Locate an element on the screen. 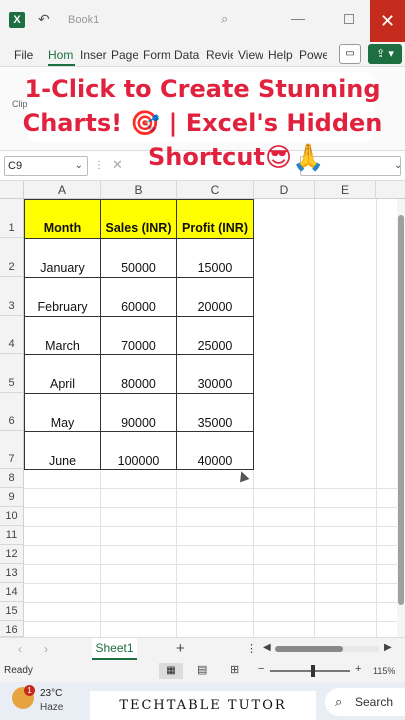 The image size is (405, 720). tab-power: Powe is located at coordinates (313, 55).